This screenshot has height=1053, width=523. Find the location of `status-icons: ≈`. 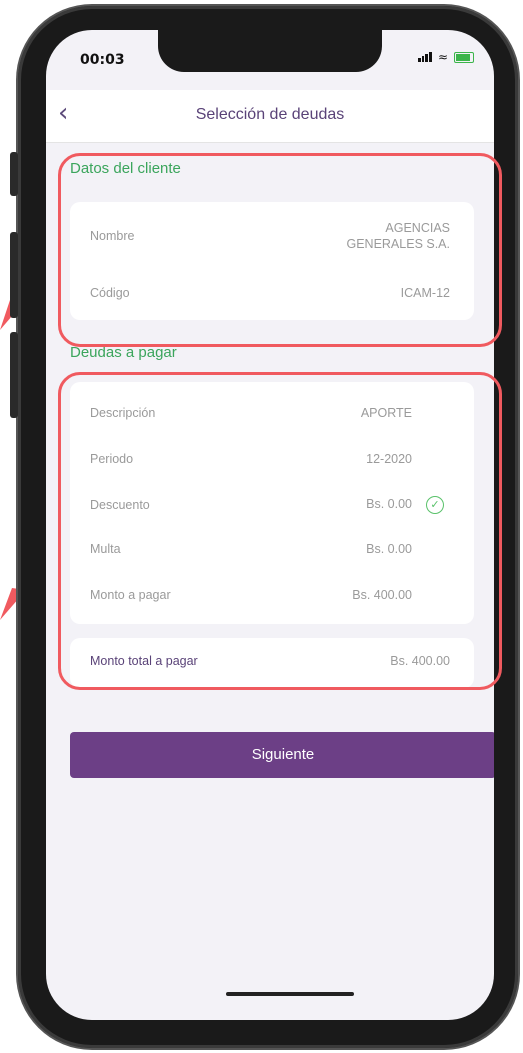

status-icons: ≈ is located at coordinates (445, 57).